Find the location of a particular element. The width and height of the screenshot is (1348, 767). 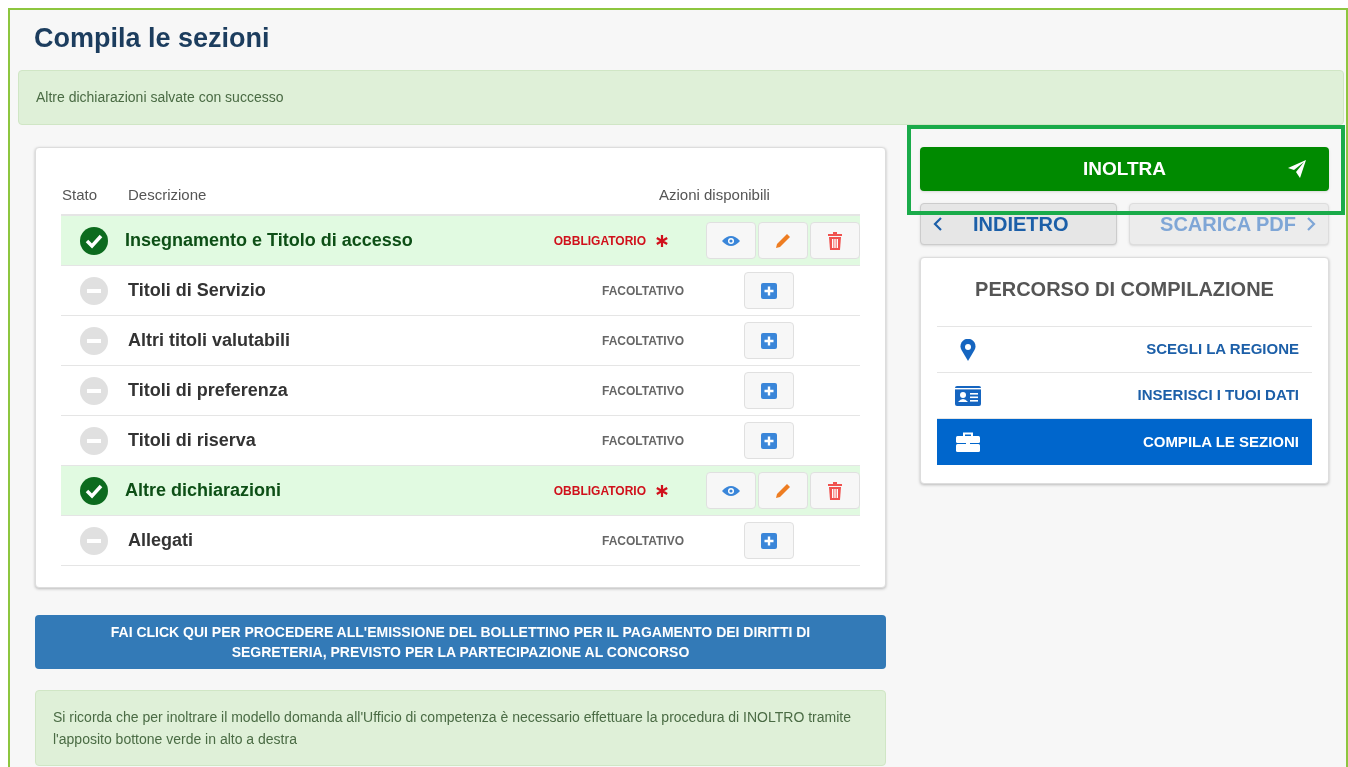

submit-button: INOLTRA is located at coordinates (1124, 169).